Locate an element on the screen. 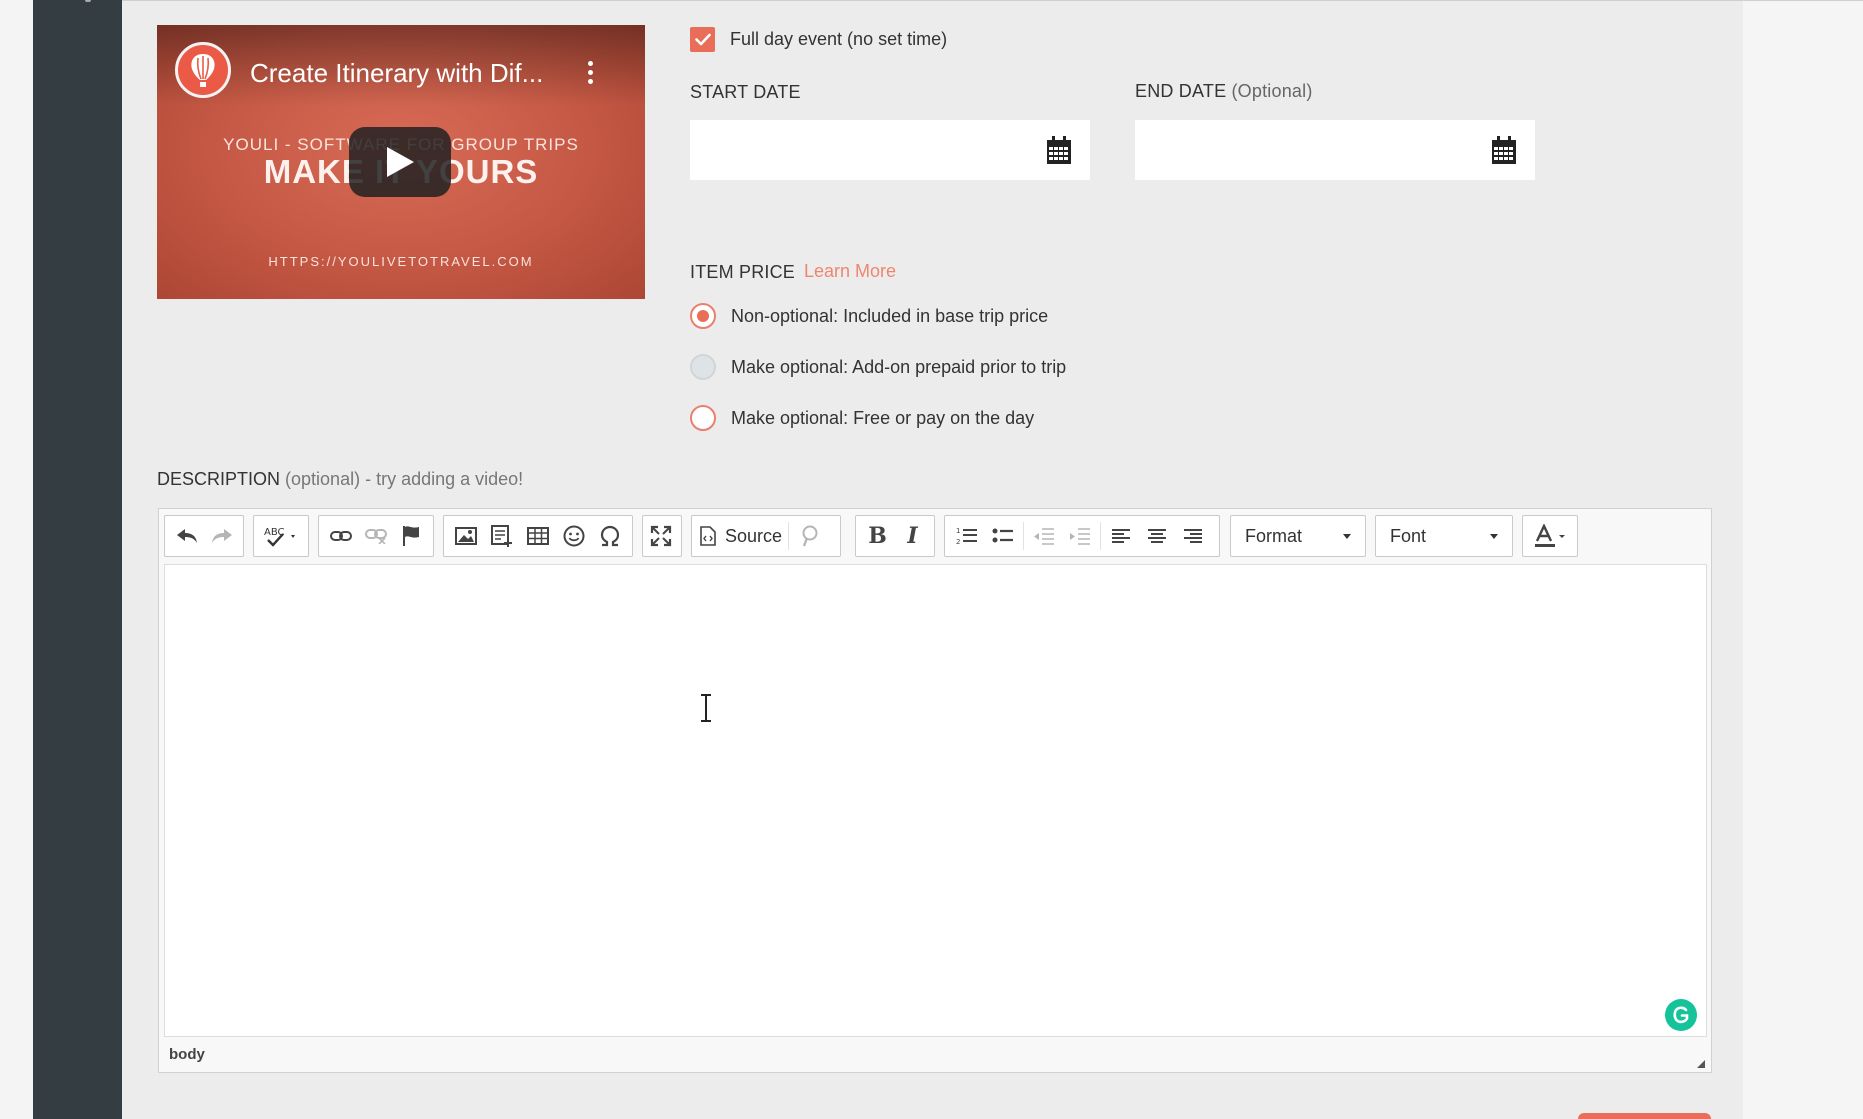 This screenshot has width=1863, height=1119. right-gutter is located at coordinates (1803, 559).